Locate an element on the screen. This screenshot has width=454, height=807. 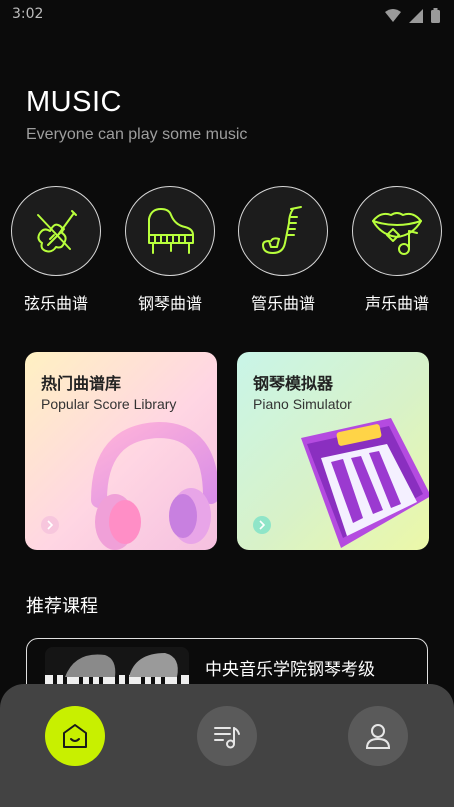
status-bar: 3:02 is located at coordinates (227, 16).